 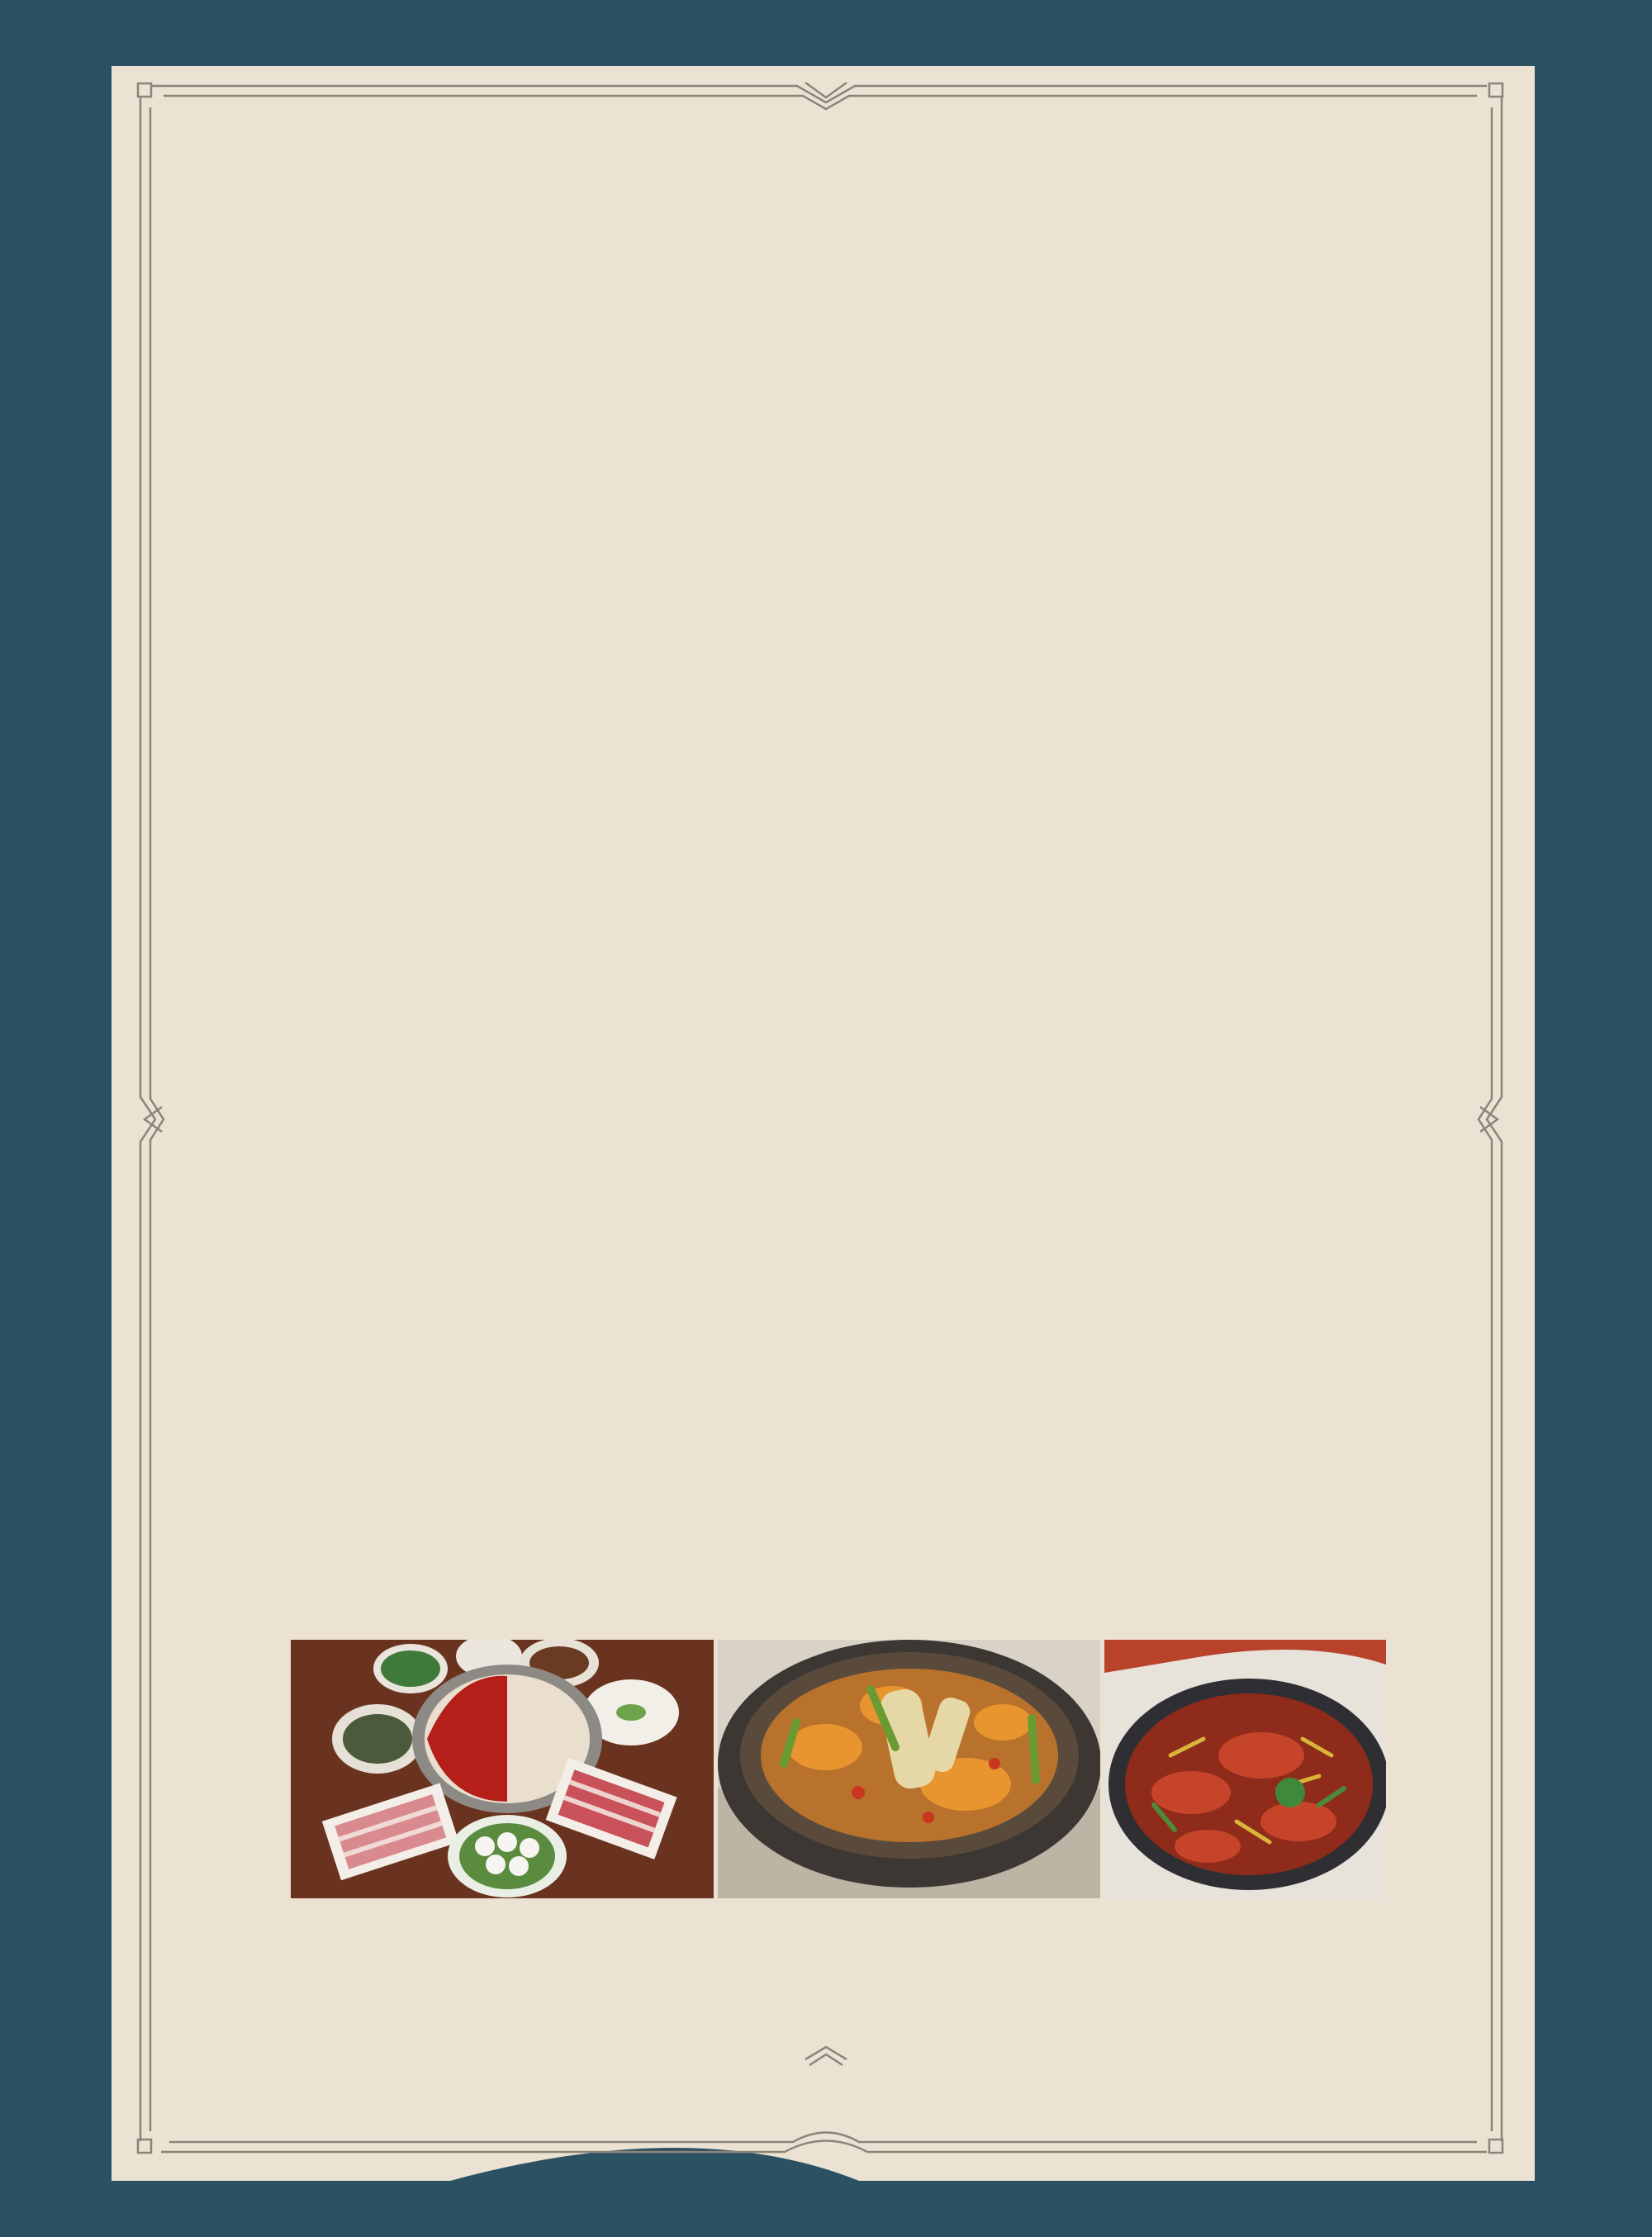 What do you see at coordinates (502, 1769) in the screenshot?
I see `hotpot-photo` at bounding box center [502, 1769].